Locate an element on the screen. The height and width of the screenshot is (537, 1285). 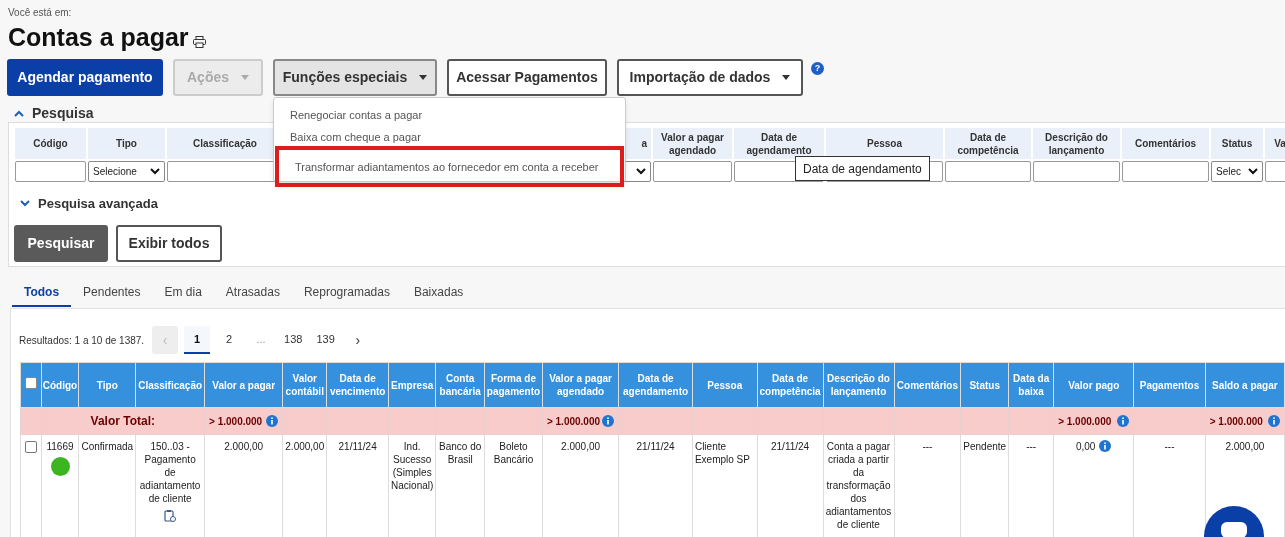
collapse-icon is located at coordinates (19, 113).